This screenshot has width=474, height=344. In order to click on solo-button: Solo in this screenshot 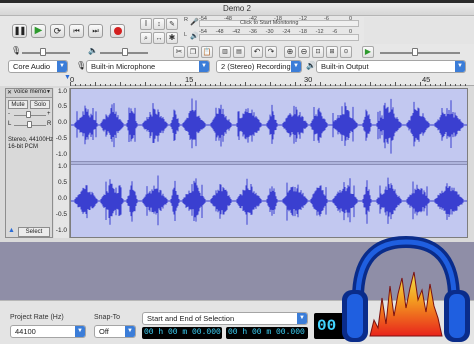, I will do `click(40, 104)`.